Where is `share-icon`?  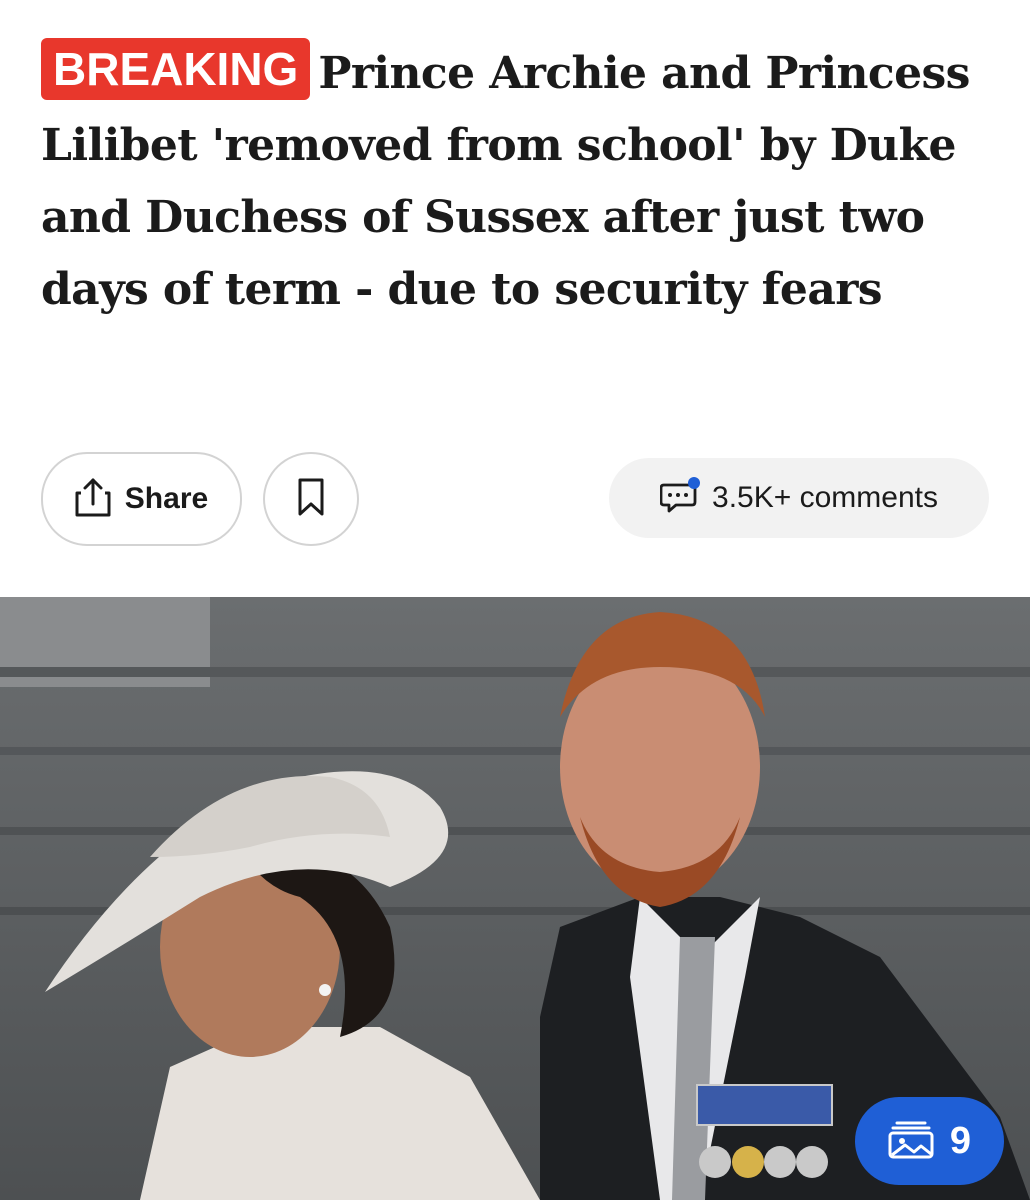
share-icon is located at coordinates (93, 499).